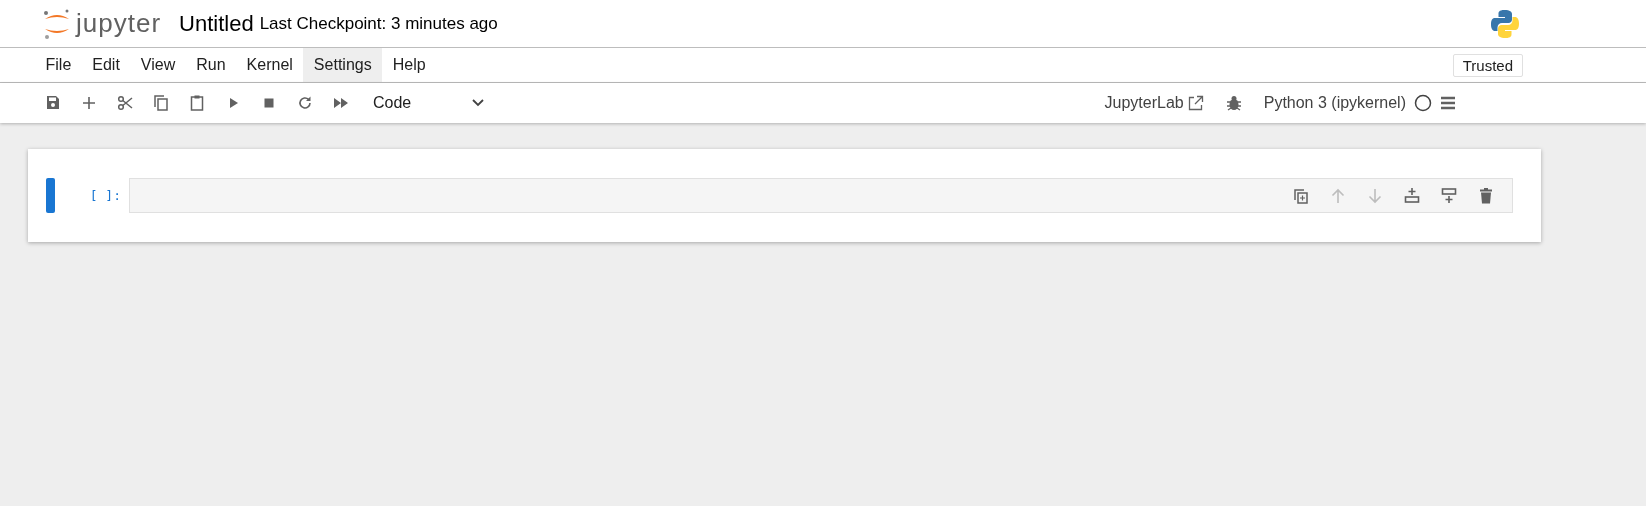 This screenshot has width=1646, height=506. What do you see at coordinates (105, 195) in the screenshot?
I see `cell-prompt: [ ]:` at bounding box center [105, 195].